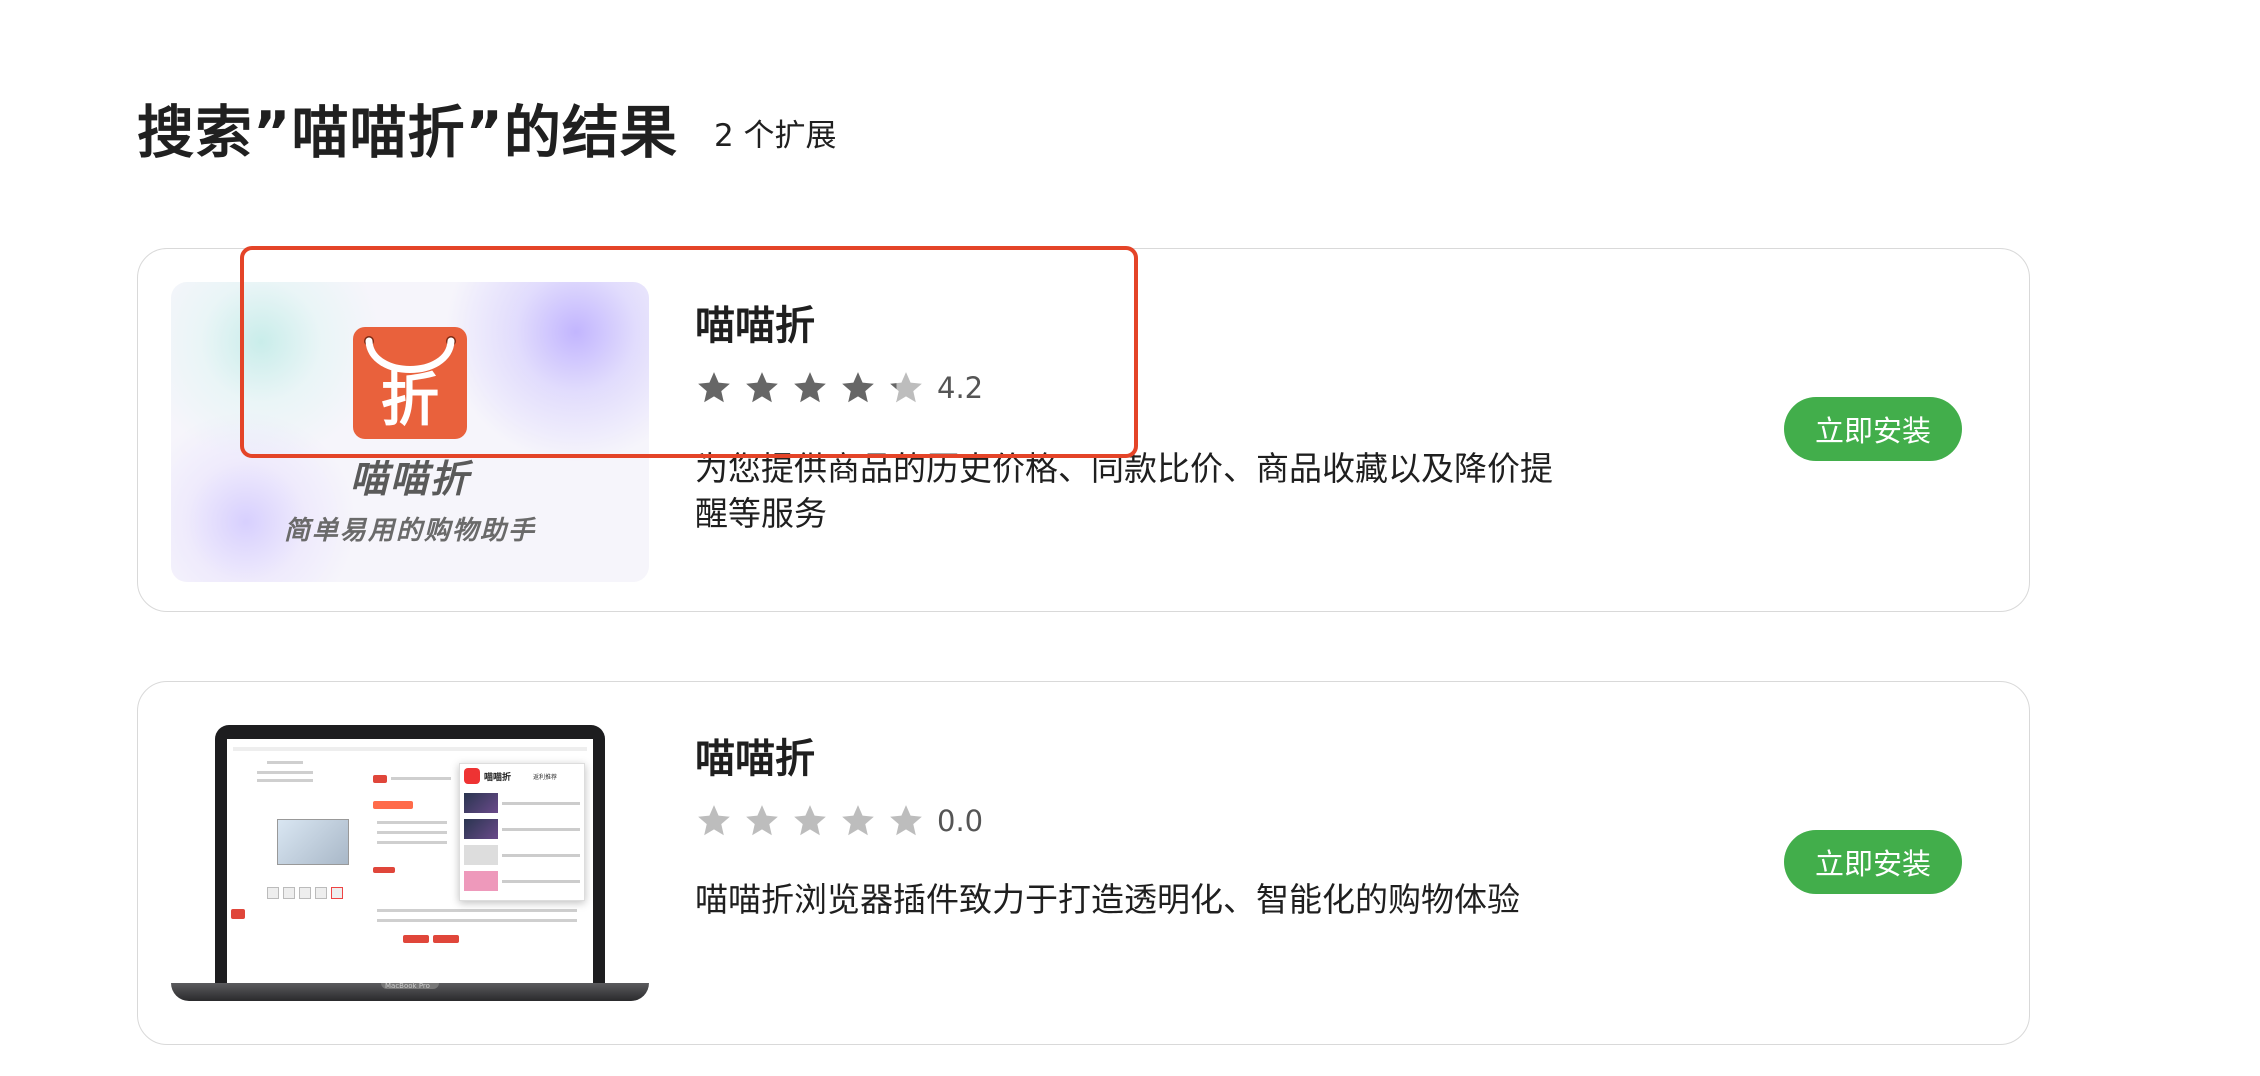  Describe the element at coordinates (409, 531) in the screenshot. I see `thumbnail-subtitle: 简单易用的购物助手` at that location.